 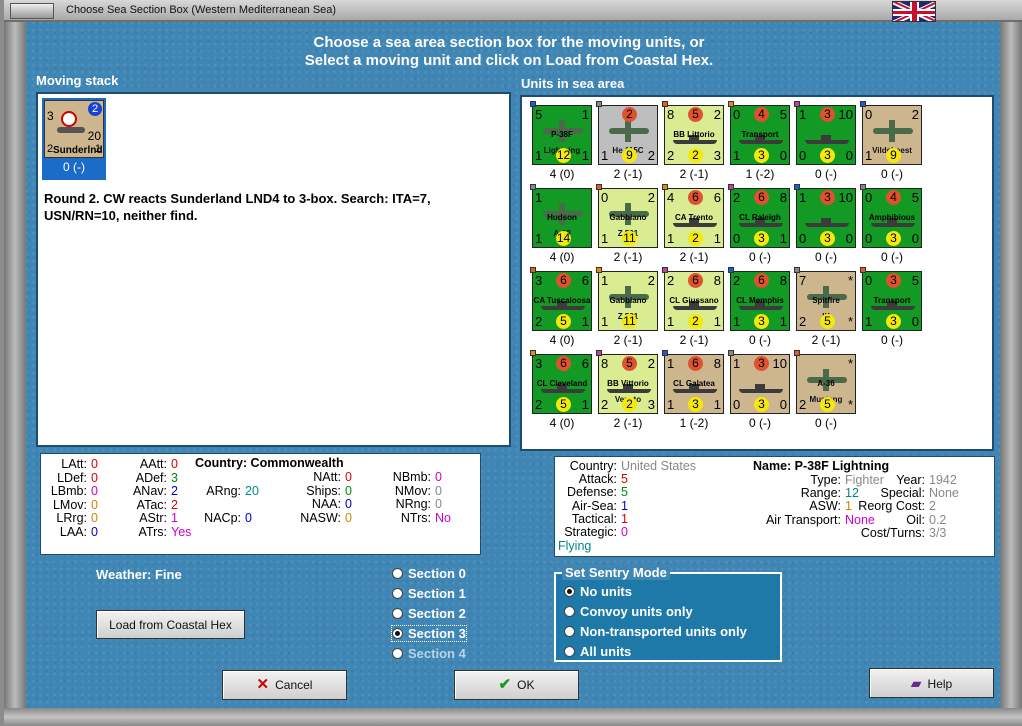 What do you see at coordinates (68, 491) in the screenshot?
I see `stat-label: LBmb:` at bounding box center [68, 491].